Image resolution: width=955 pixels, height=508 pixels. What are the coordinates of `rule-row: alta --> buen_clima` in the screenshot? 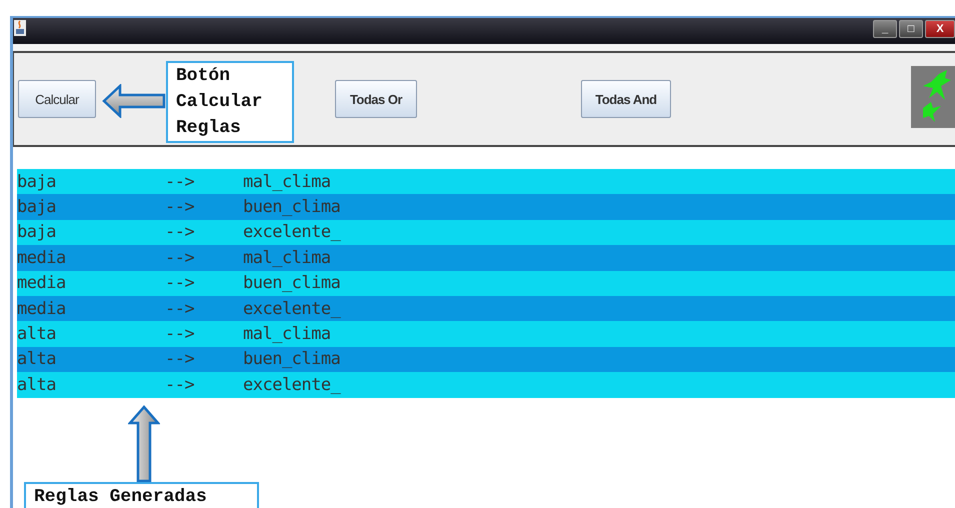 It's located at (486, 359).